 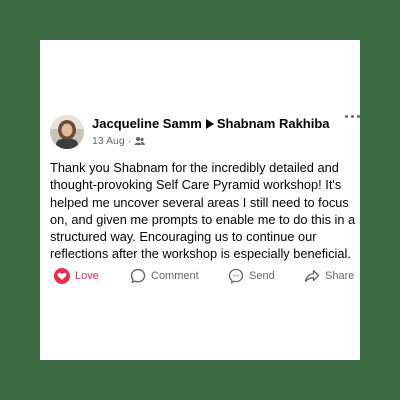 I want to click on share-button: Share, so click(x=329, y=276).